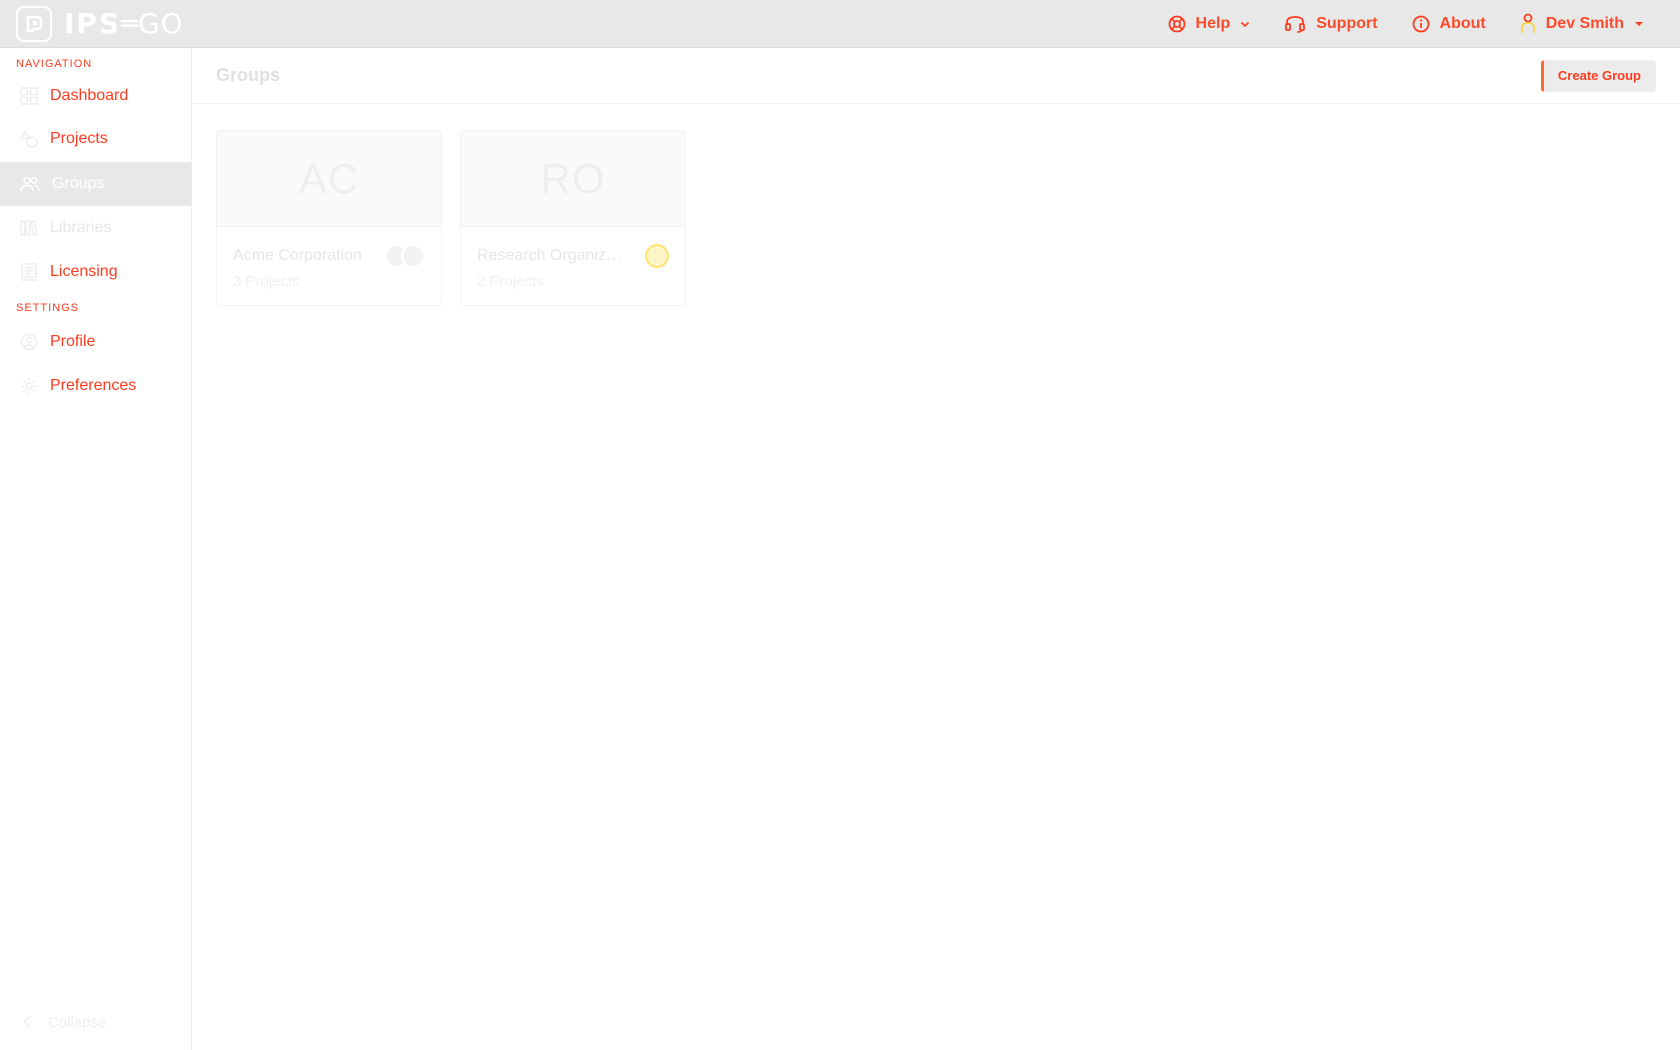 The width and height of the screenshot is (1680, 1050). I want to click on caret-down-icon, so click(1639, 23).